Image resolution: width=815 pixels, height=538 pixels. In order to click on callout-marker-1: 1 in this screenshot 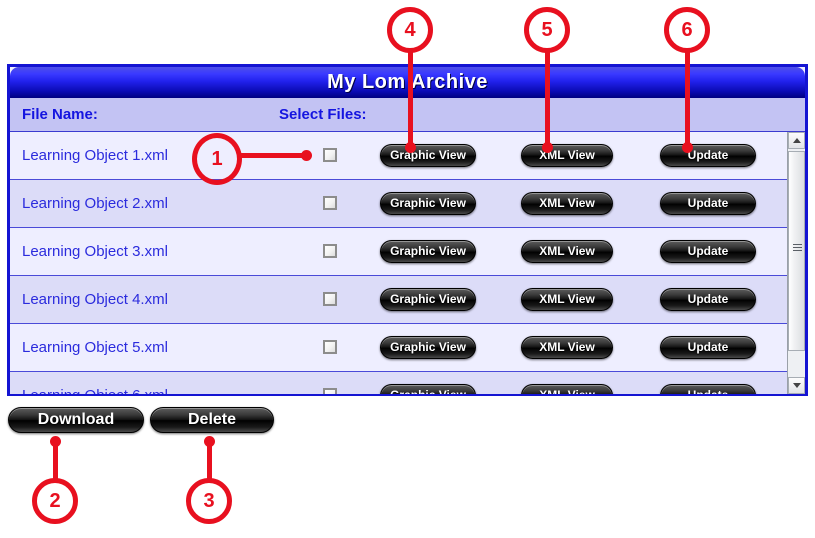, I will do `click(217, 159)`.